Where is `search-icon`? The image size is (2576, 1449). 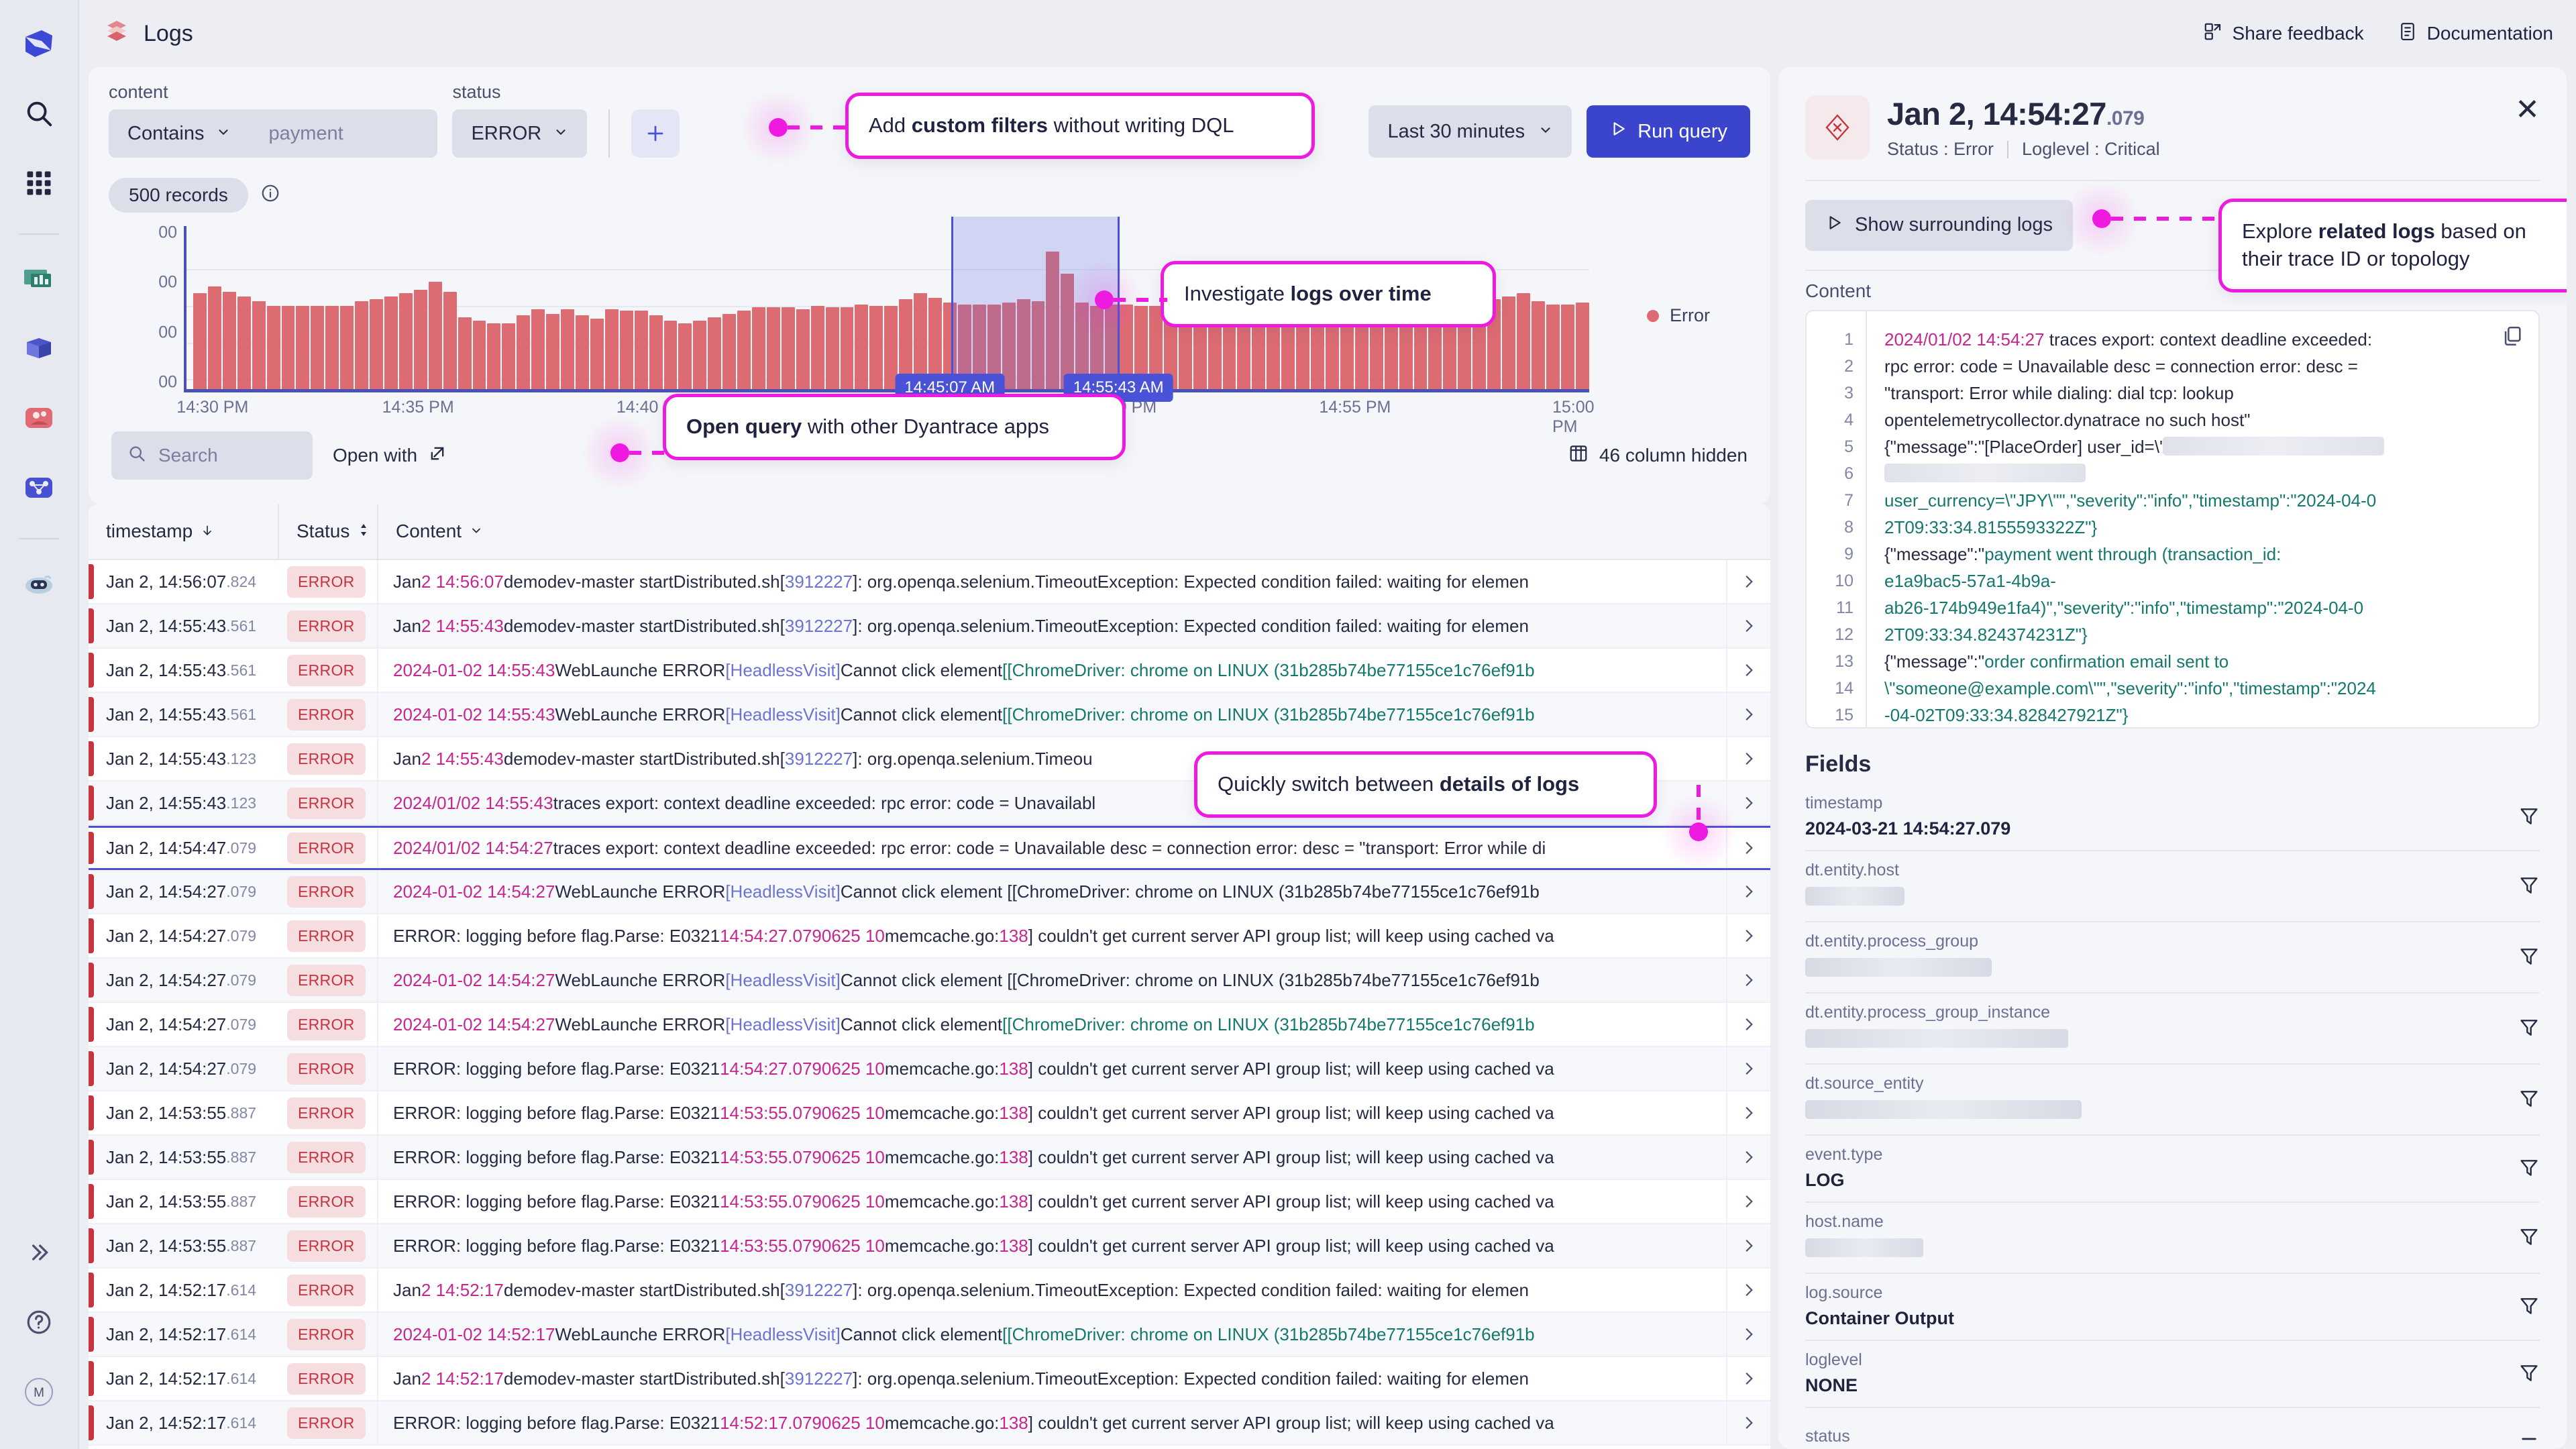 search-icon is located at coordinates (39, 113).